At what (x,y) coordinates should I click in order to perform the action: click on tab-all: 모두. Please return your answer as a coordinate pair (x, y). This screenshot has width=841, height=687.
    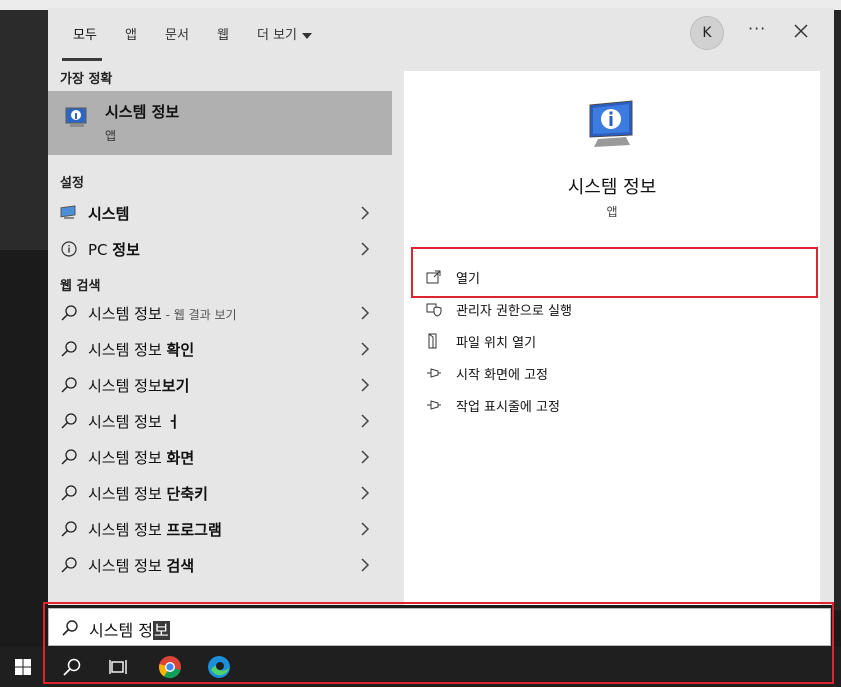
    Looking at the image, I should click on (85, 33).